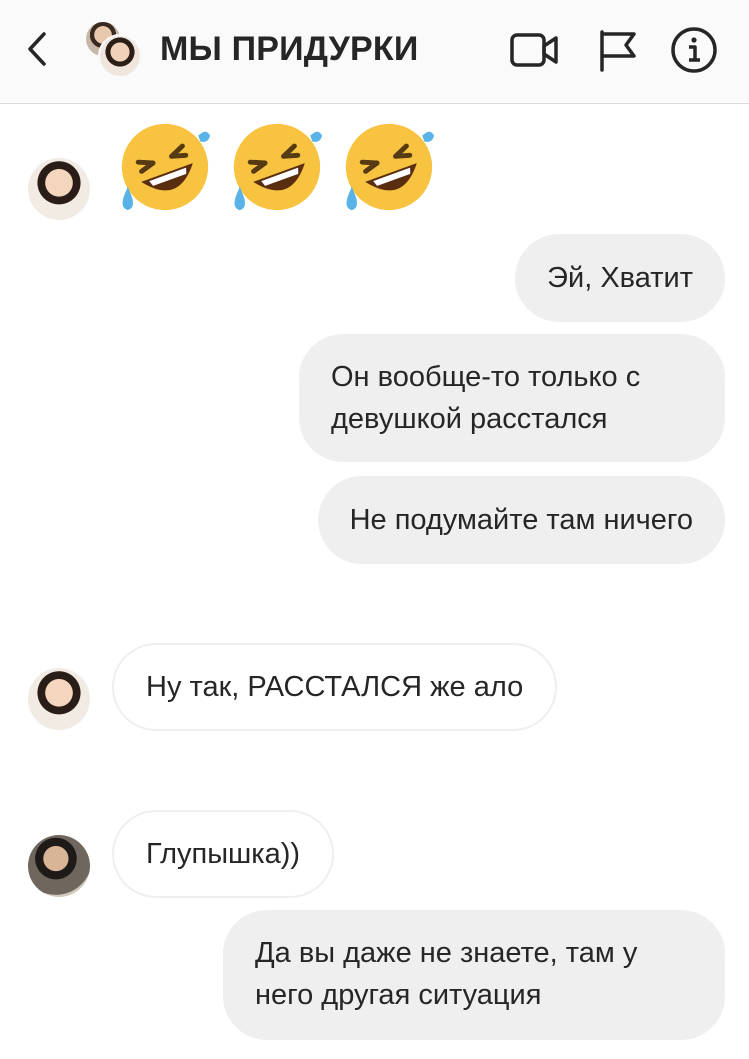  I want to click on message-text: Ну так, РАССТАЛСЯ же ало, so click(335, 687).